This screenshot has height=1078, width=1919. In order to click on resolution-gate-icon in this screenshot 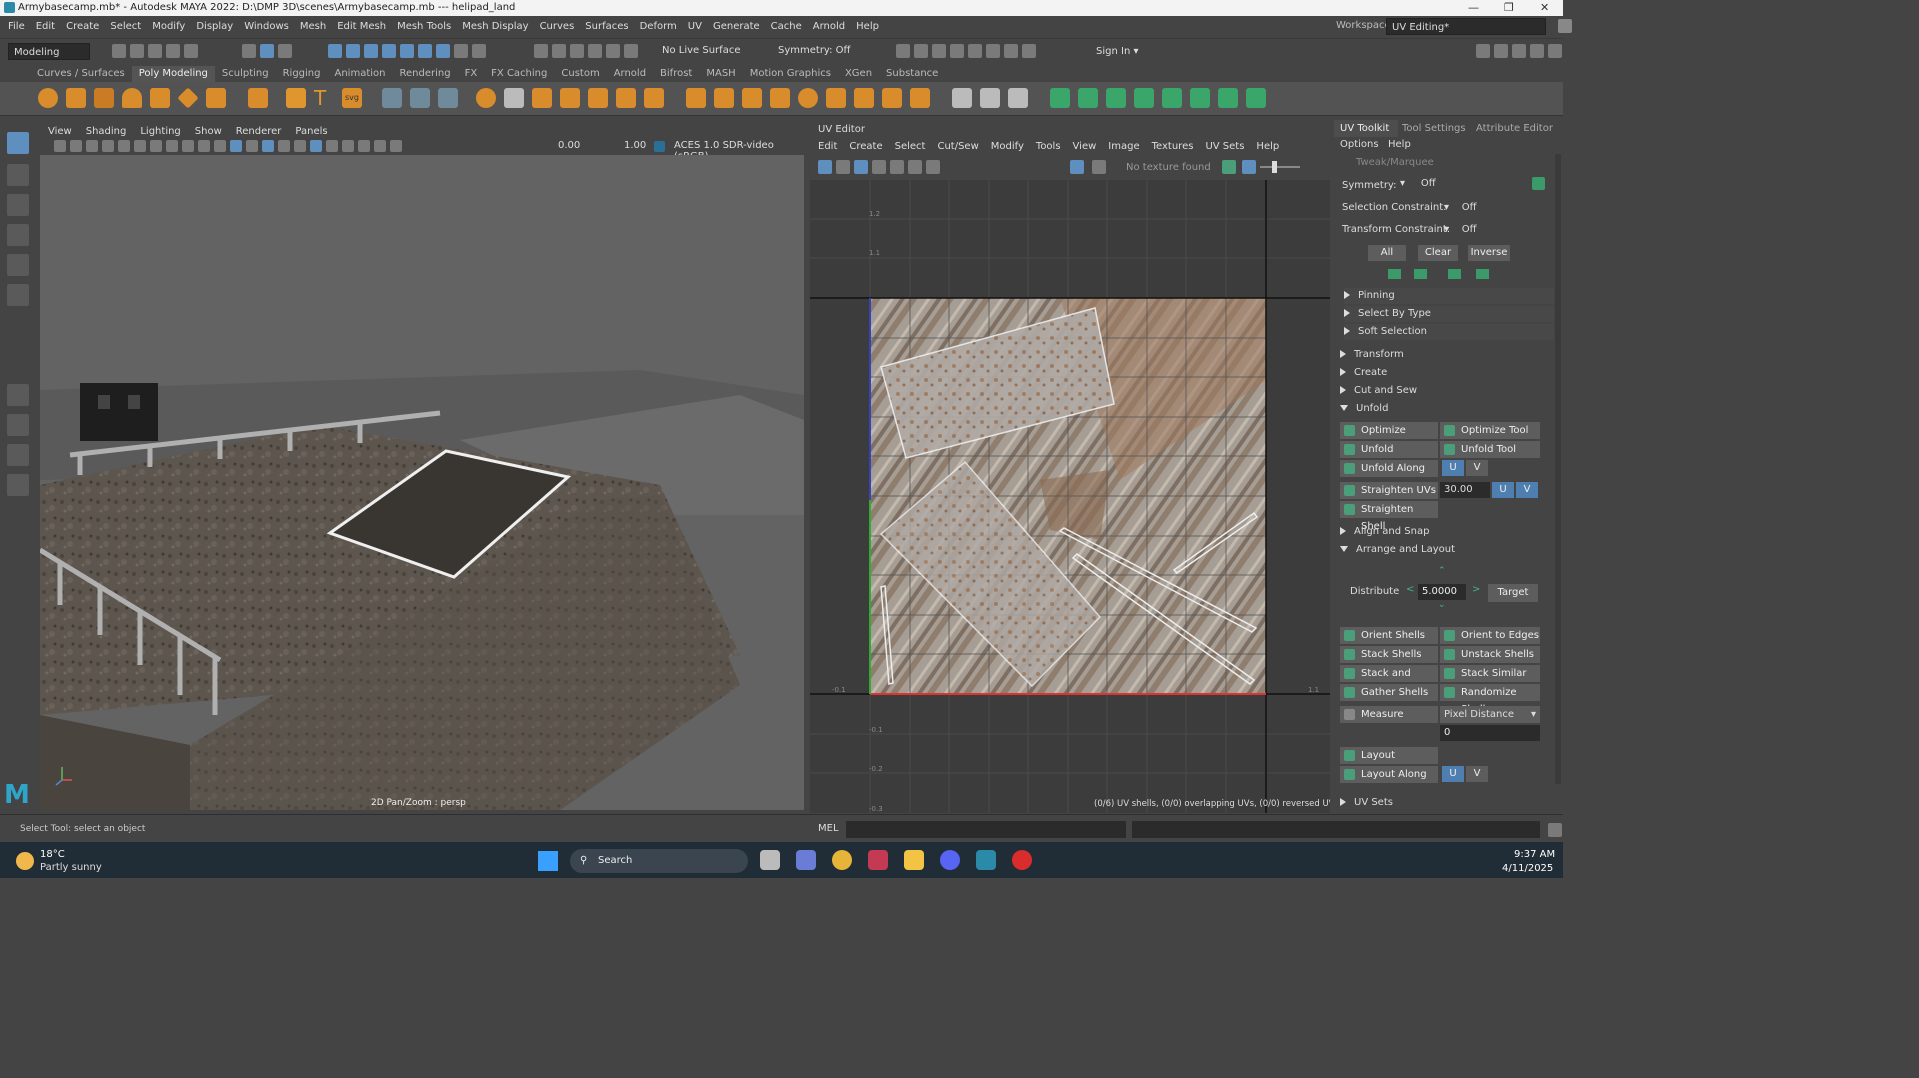, I will do `click(156, 146)`.